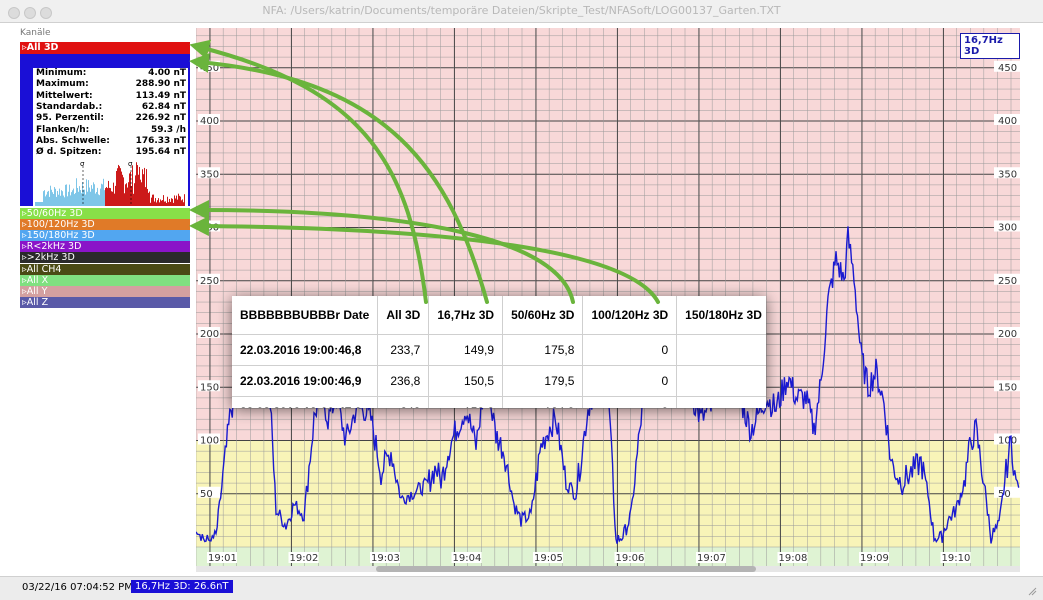 The image size is (1043, 600). I want to click on table-value-cell: 179,5, so click(543, 381).